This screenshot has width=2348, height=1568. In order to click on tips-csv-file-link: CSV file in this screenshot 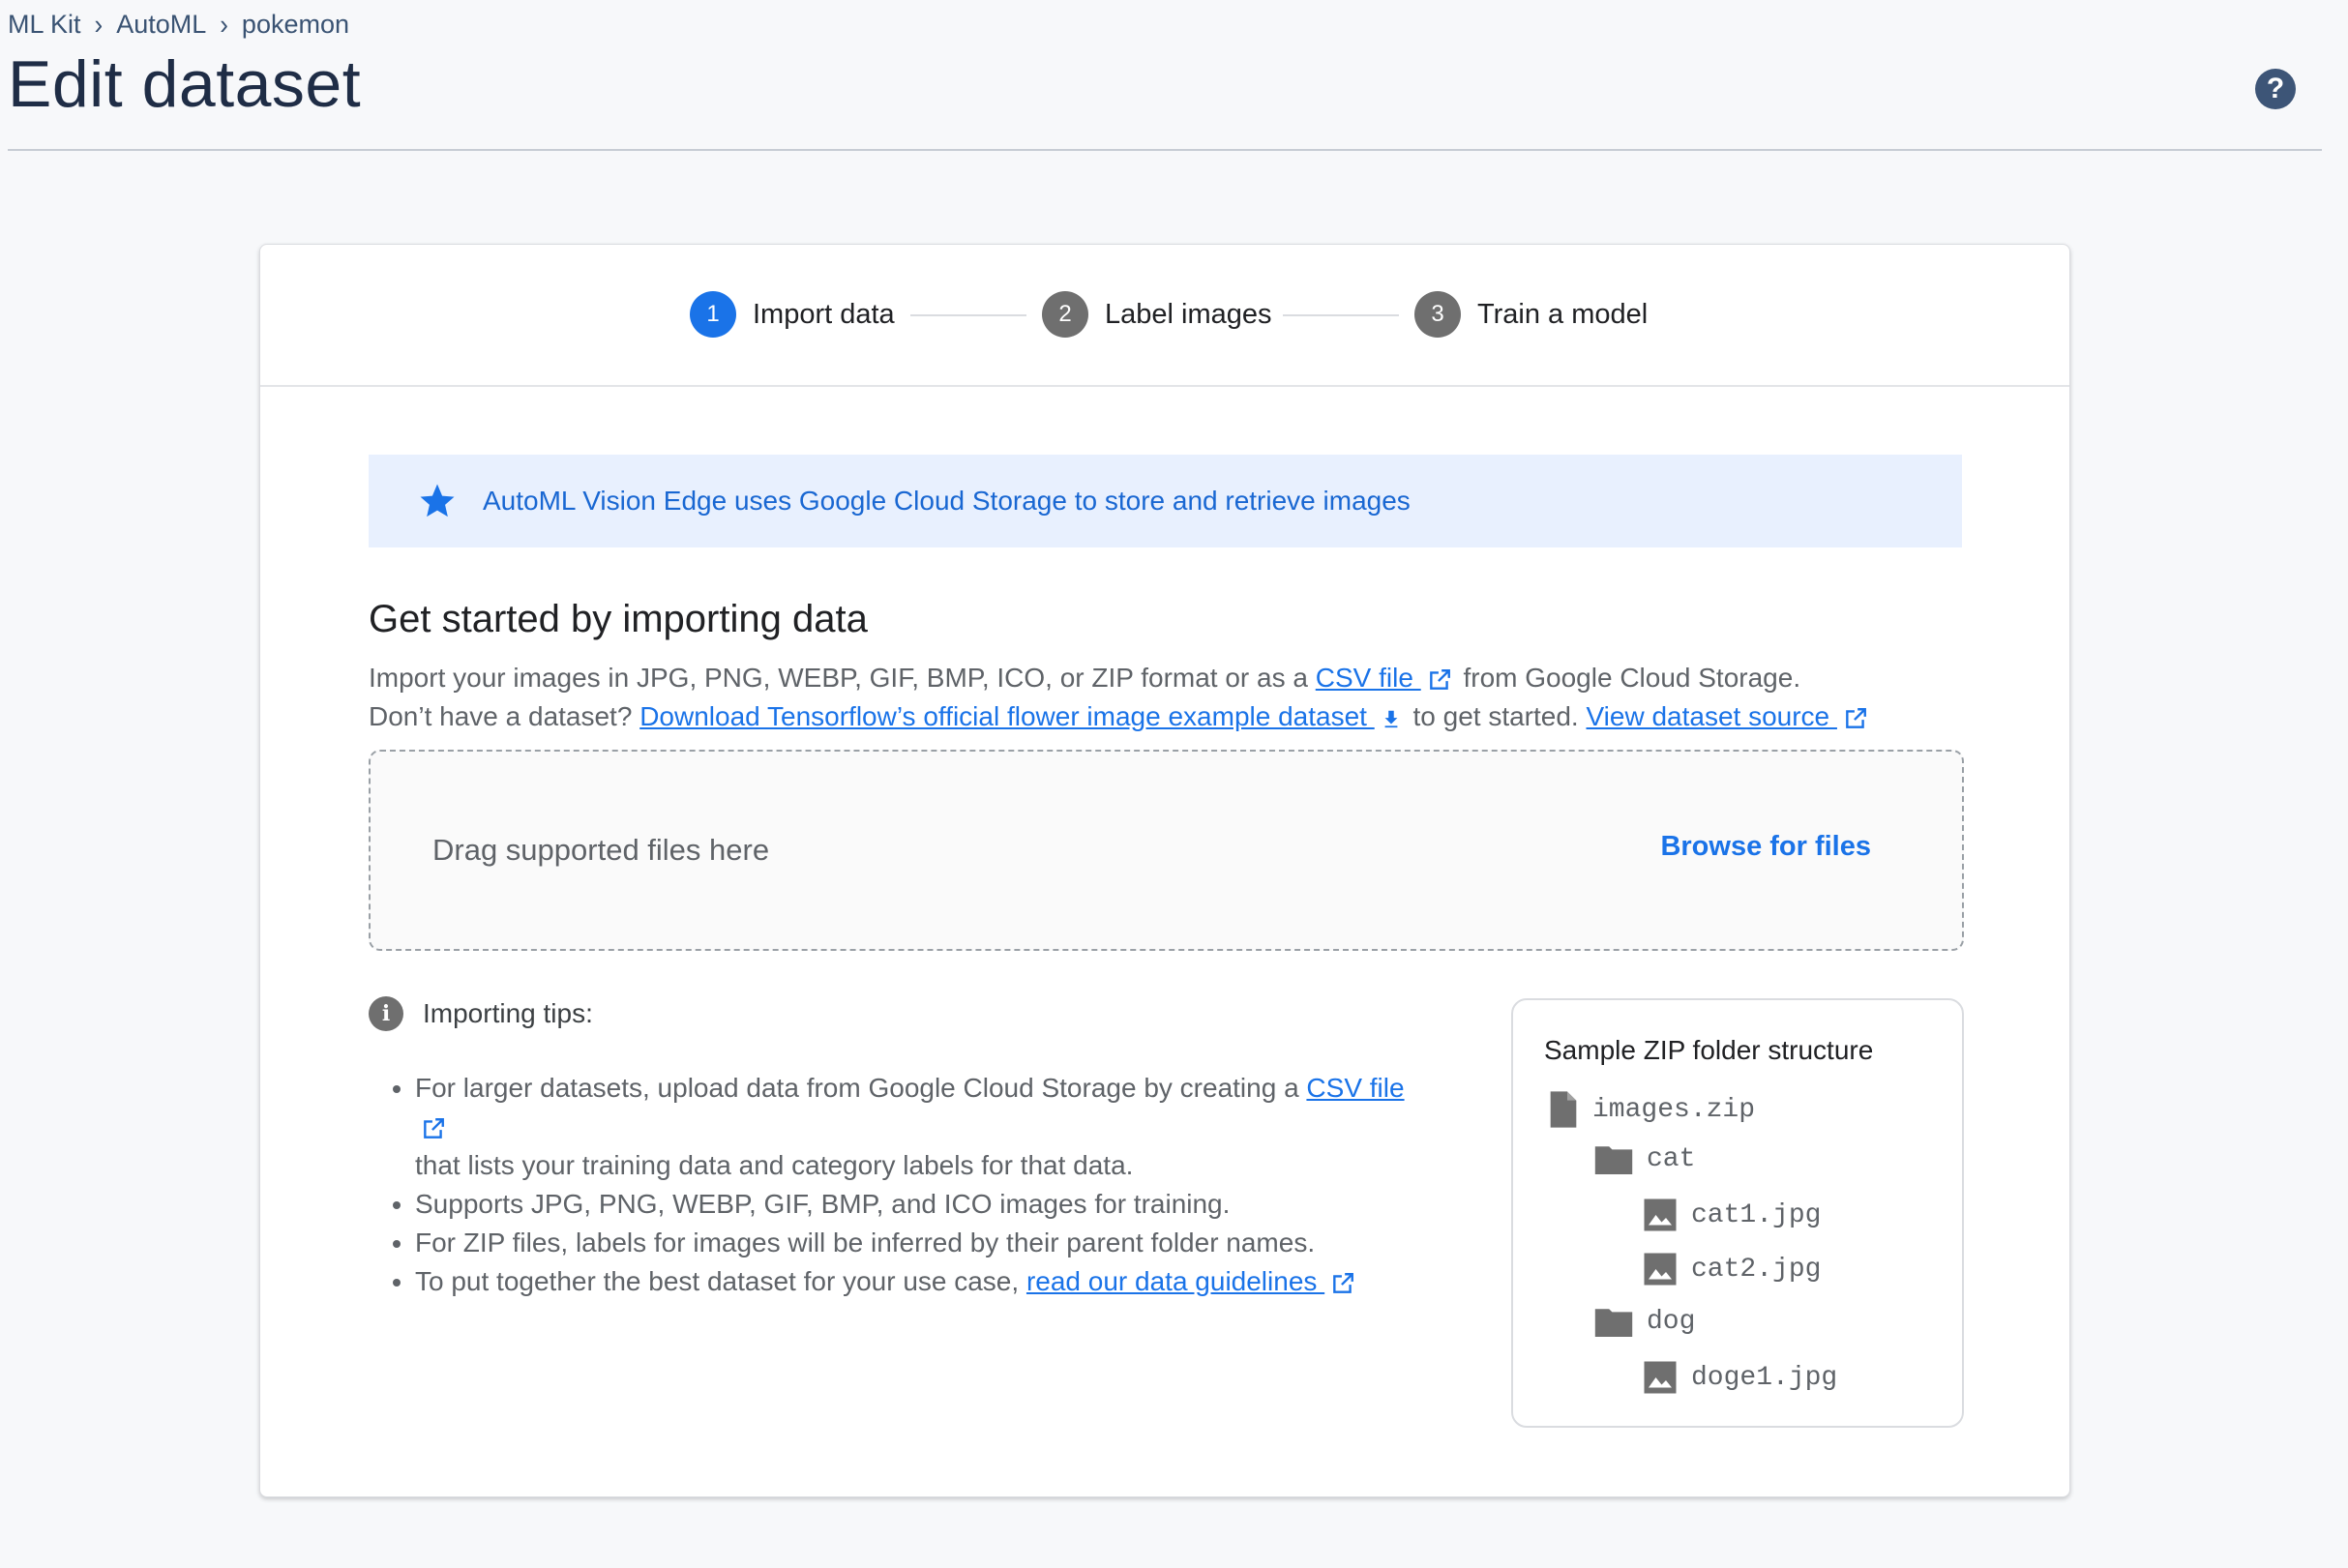, I will do `click(1355, 1088)`.